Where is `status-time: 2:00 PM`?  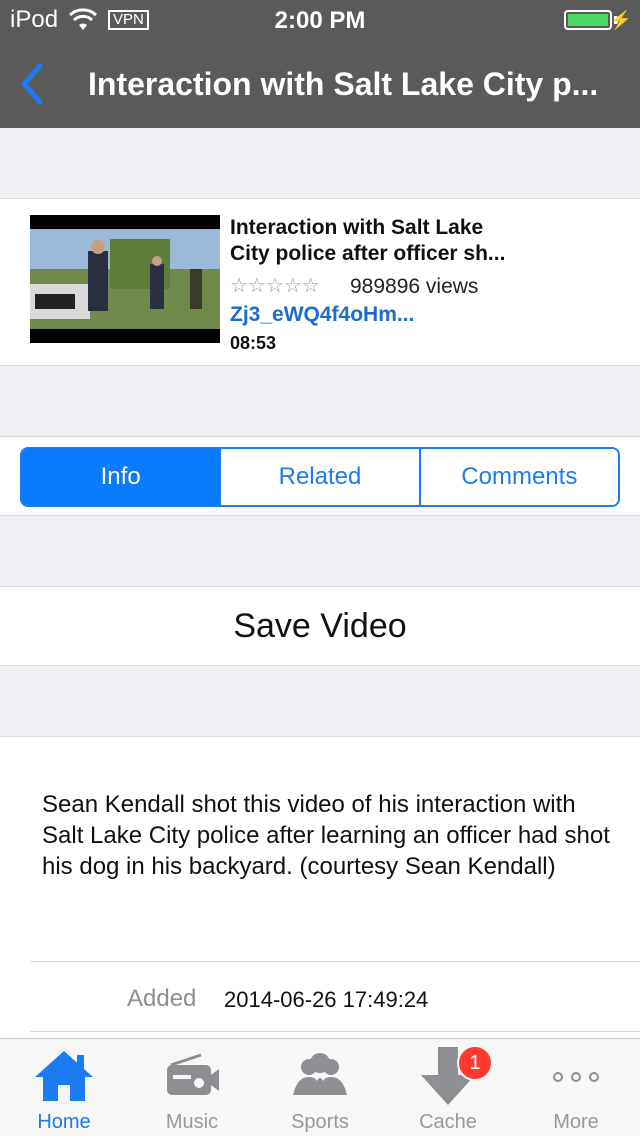
status-time: 2:00 PM is located at coordinates (320, 20).